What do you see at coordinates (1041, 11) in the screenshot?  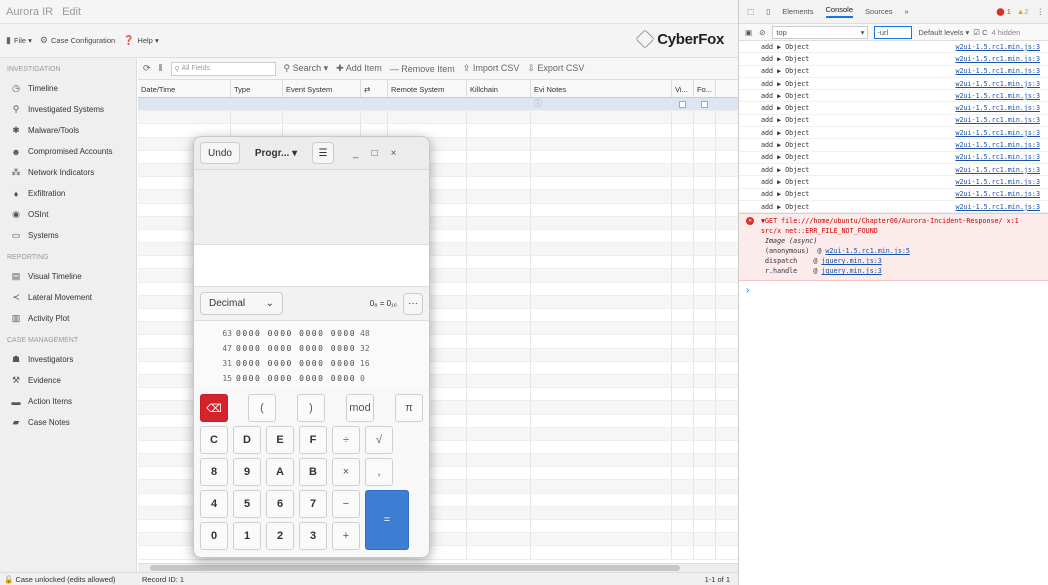 I see `kebab-icon: ⋮` at bounding box center [1041, 11].